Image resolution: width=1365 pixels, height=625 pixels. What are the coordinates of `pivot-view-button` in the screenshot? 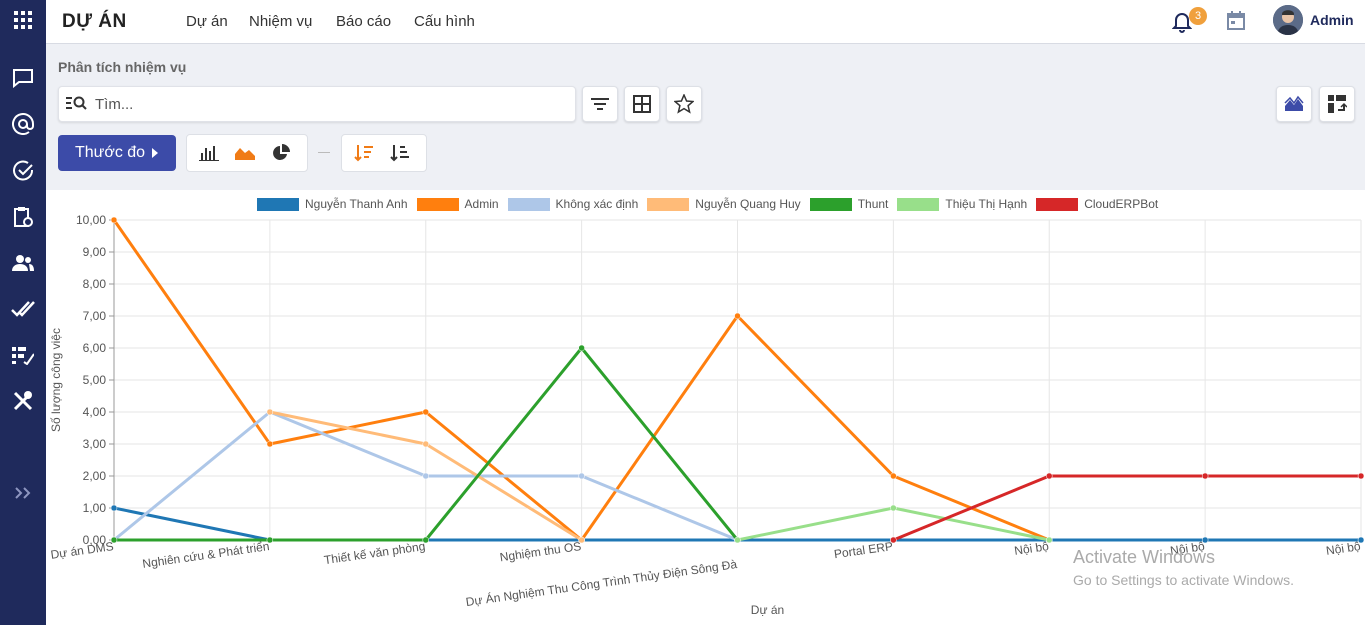 It's located at (1337, 104).